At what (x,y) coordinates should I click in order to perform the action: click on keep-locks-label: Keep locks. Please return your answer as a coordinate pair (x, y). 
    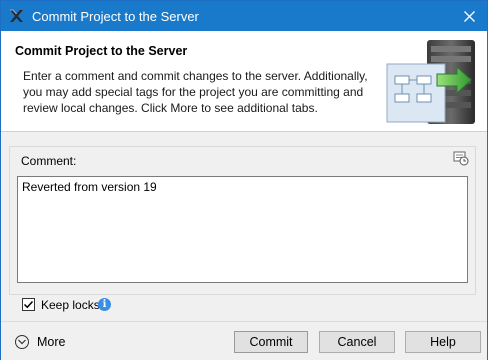
    Looking at the image, I should click on (70, 305).